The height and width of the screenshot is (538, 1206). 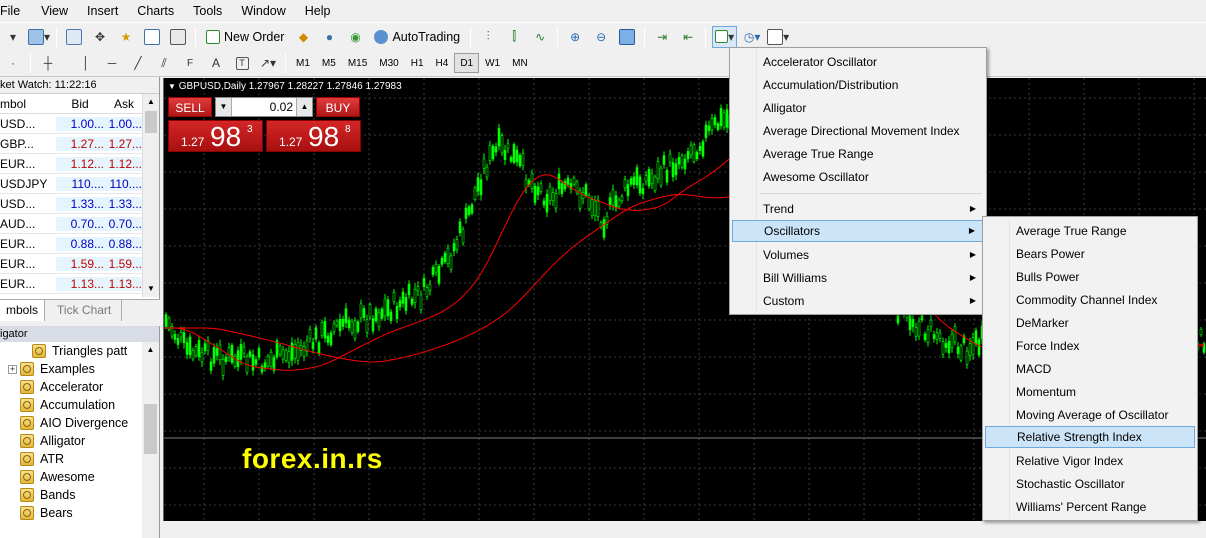 I want to click on expand-icon: +, so click(x=12, y=369).